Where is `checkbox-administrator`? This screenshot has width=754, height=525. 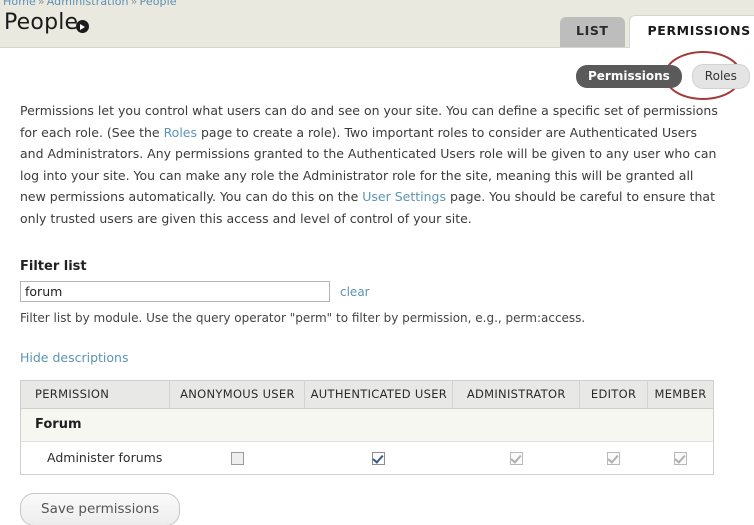
checkbox-administrator is located at coordinates (516, 458).